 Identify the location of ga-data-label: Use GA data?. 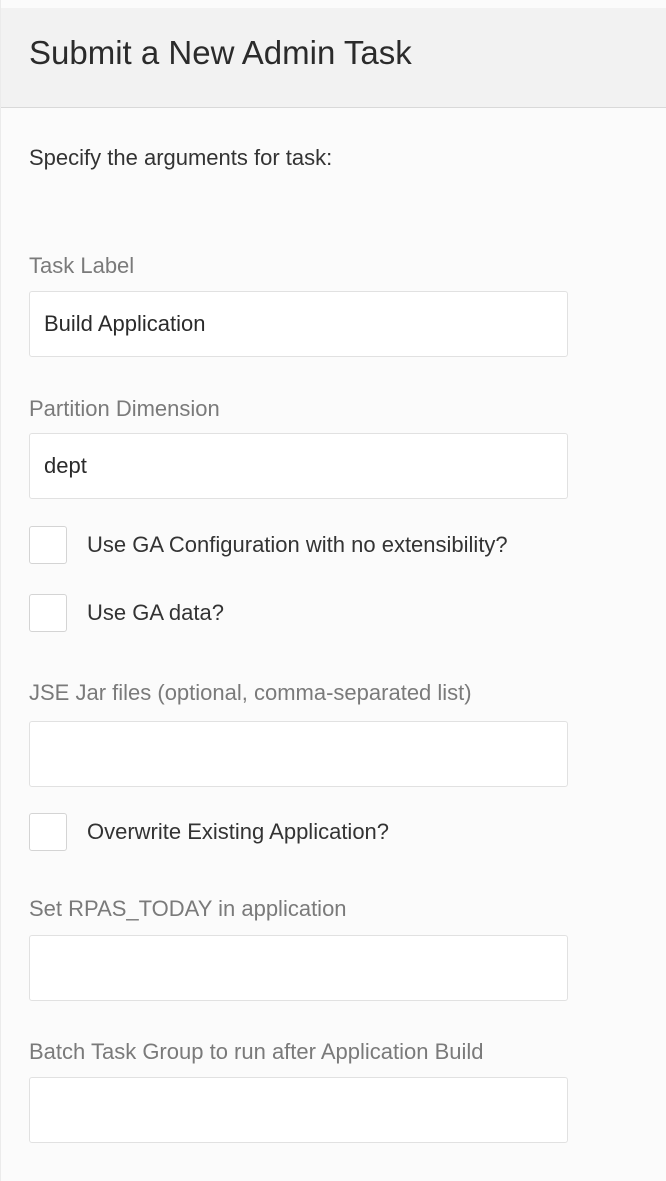
(155, 612).